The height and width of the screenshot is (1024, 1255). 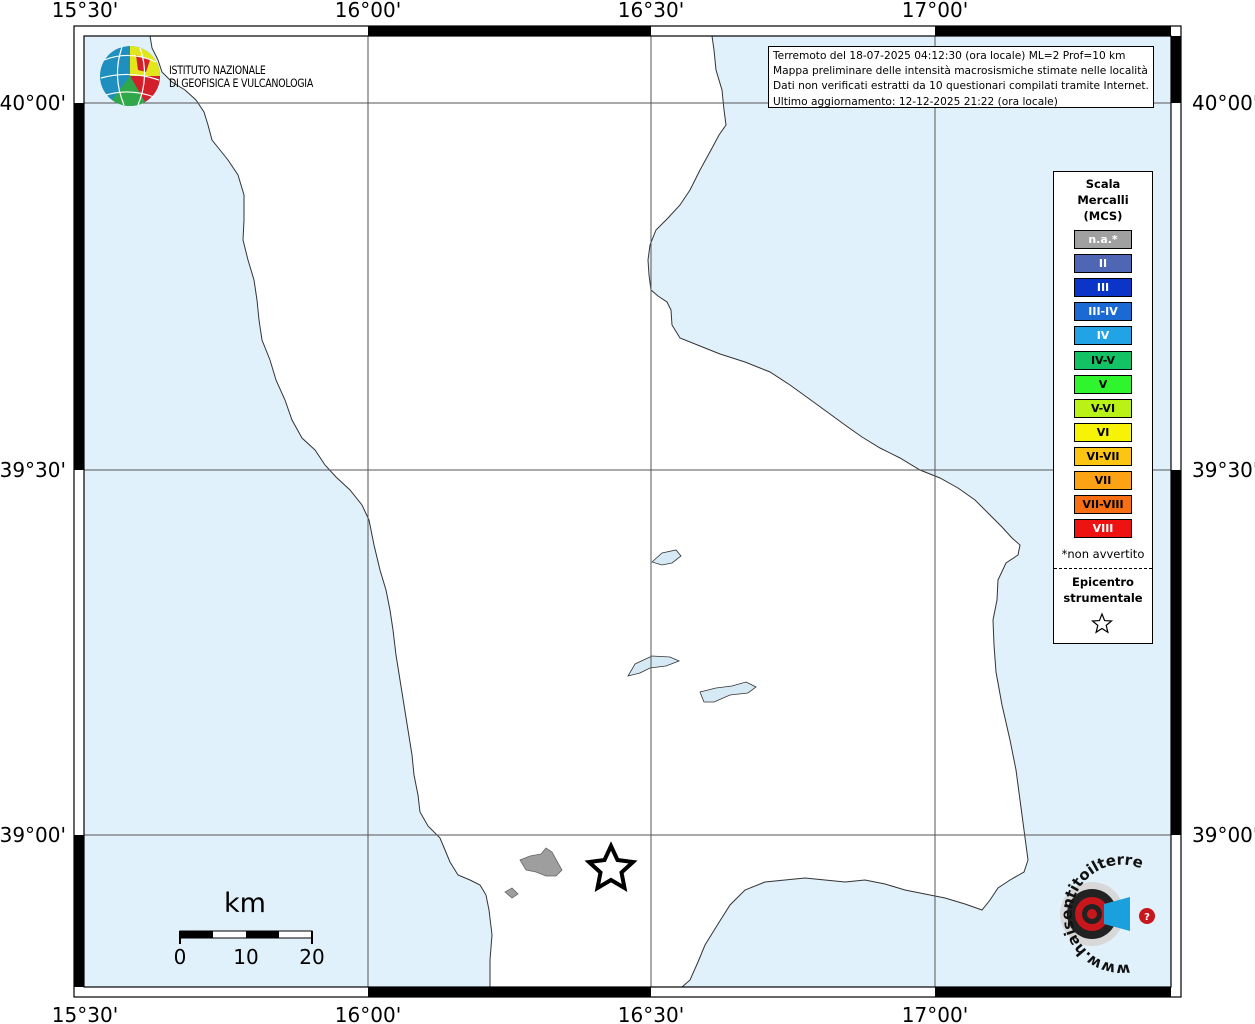 I want to click on ingv-line-2: DI GEOFISICA E VULCANOLOGIA, so click(x=241, y=83).